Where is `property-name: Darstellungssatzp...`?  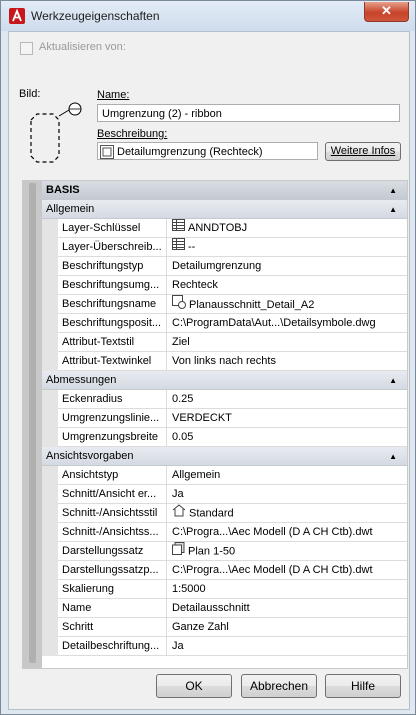 property-name: Darstellungssatzp... is located at coordinates (113, 570).